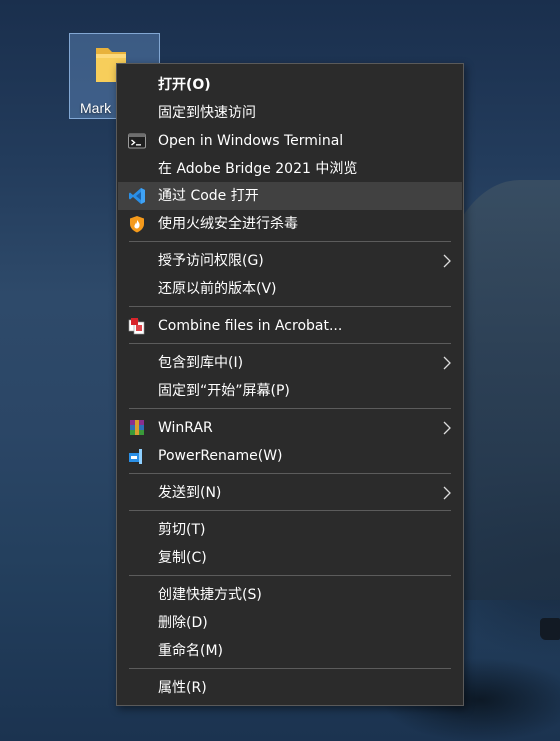  I want to click on menu-item-label: 在 Adobe Bridge 2021 中浏览, so click(258, 169).